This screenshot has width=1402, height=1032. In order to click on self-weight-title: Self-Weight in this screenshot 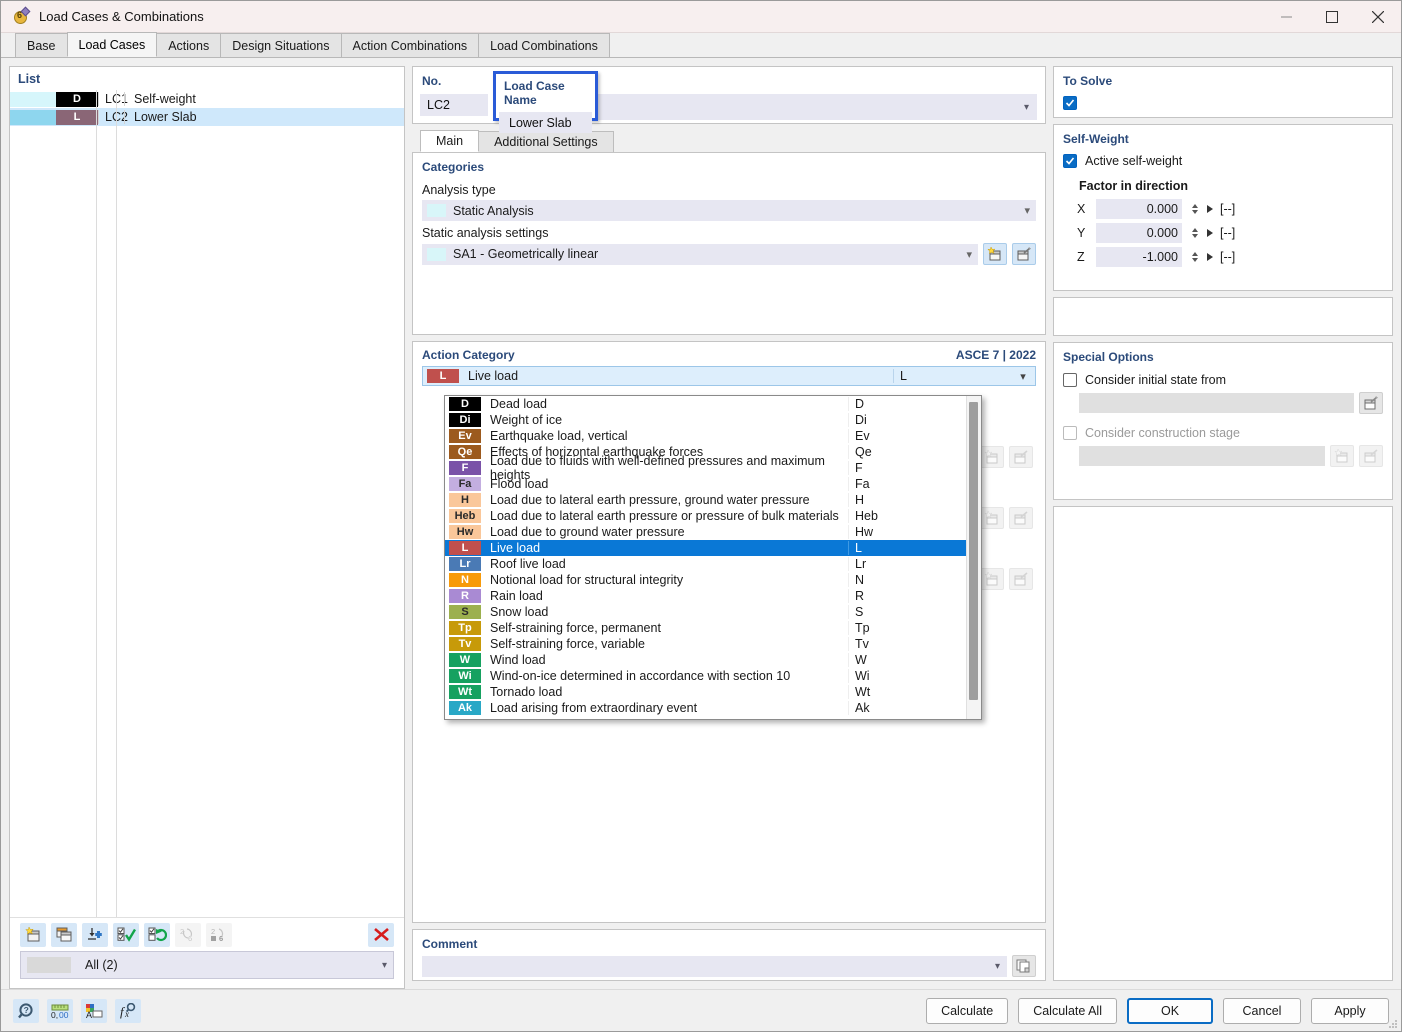, I will do `click(1096, 139)`.